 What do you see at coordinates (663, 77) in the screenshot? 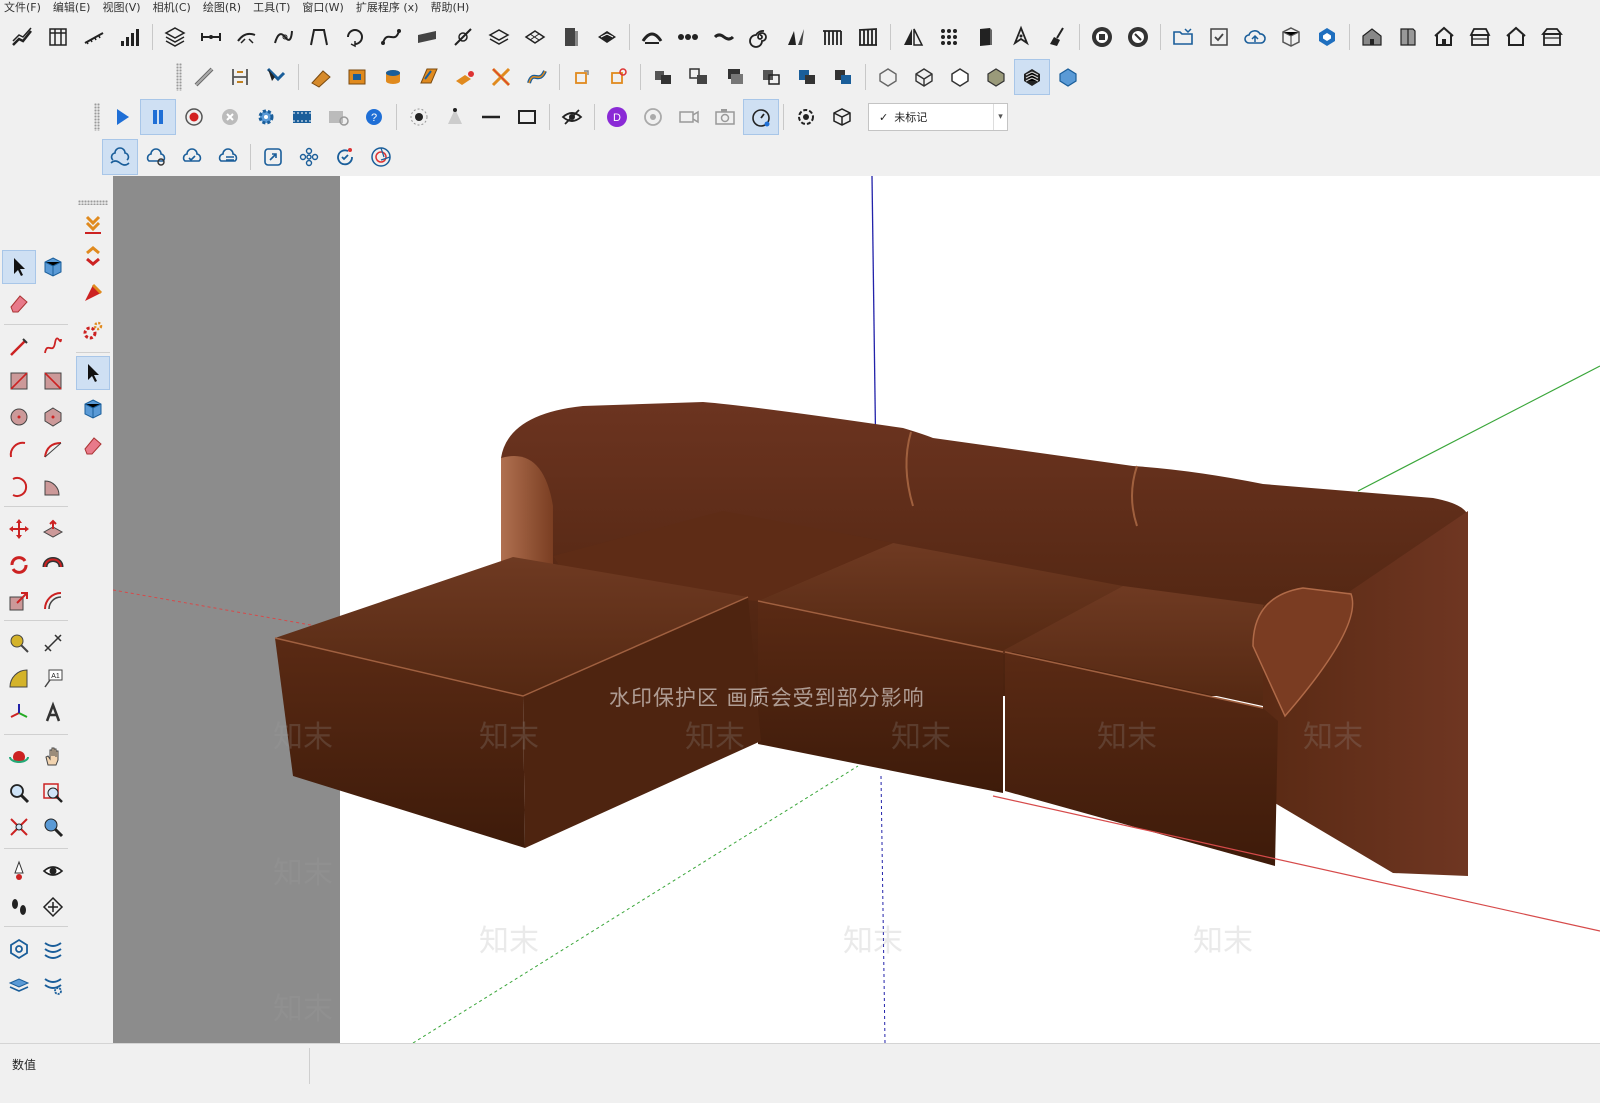
I see `group-cubes-icon` at bounding box center [663, 77].